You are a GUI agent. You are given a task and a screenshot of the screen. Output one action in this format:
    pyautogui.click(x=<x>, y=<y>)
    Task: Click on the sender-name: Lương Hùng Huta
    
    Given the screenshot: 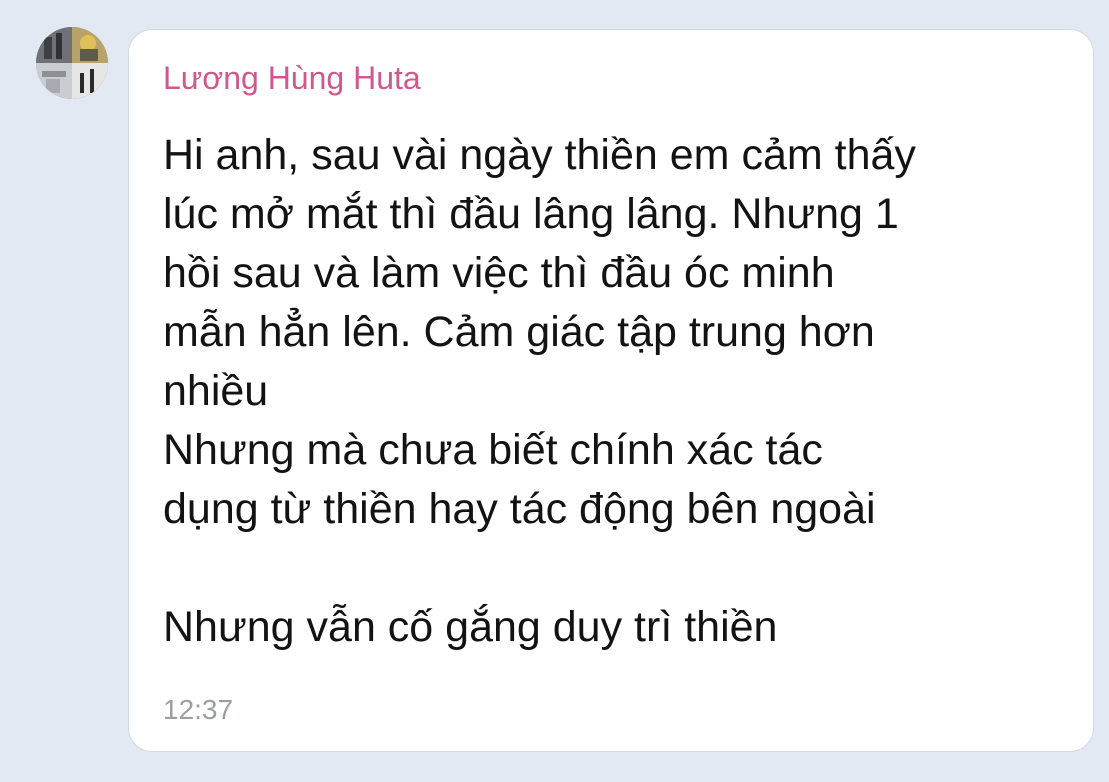 What is the action you would take?
    pyautogui.click(x=611, y=78)
    